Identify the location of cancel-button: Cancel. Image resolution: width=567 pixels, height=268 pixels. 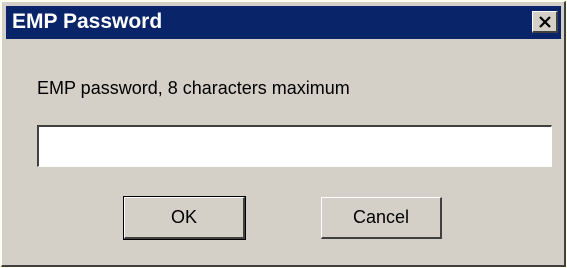
(381, 218).